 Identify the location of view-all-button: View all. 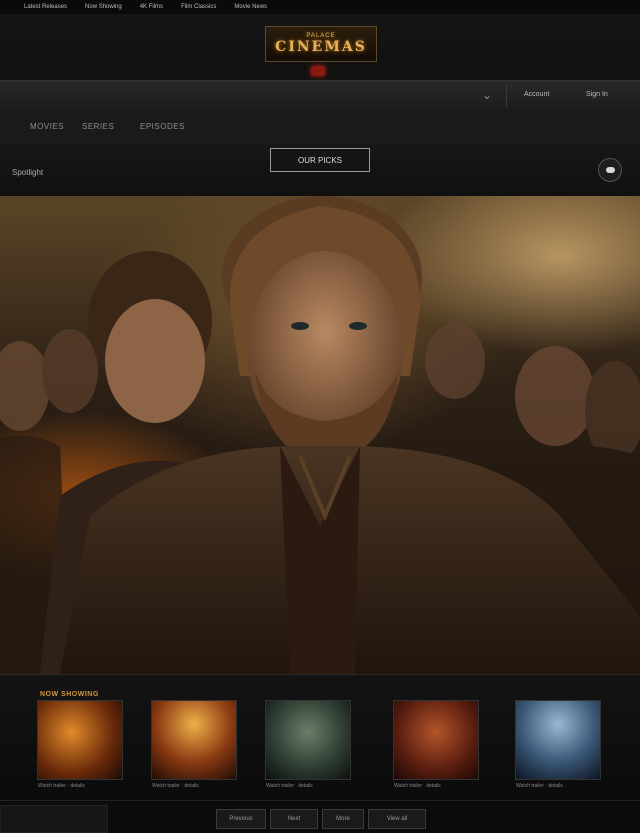
(397, 819).